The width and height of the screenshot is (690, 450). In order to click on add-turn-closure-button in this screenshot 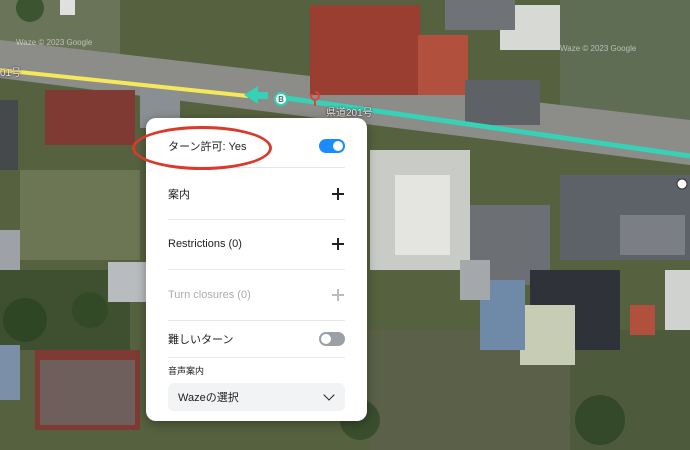, I will do `click(338, 295)`.